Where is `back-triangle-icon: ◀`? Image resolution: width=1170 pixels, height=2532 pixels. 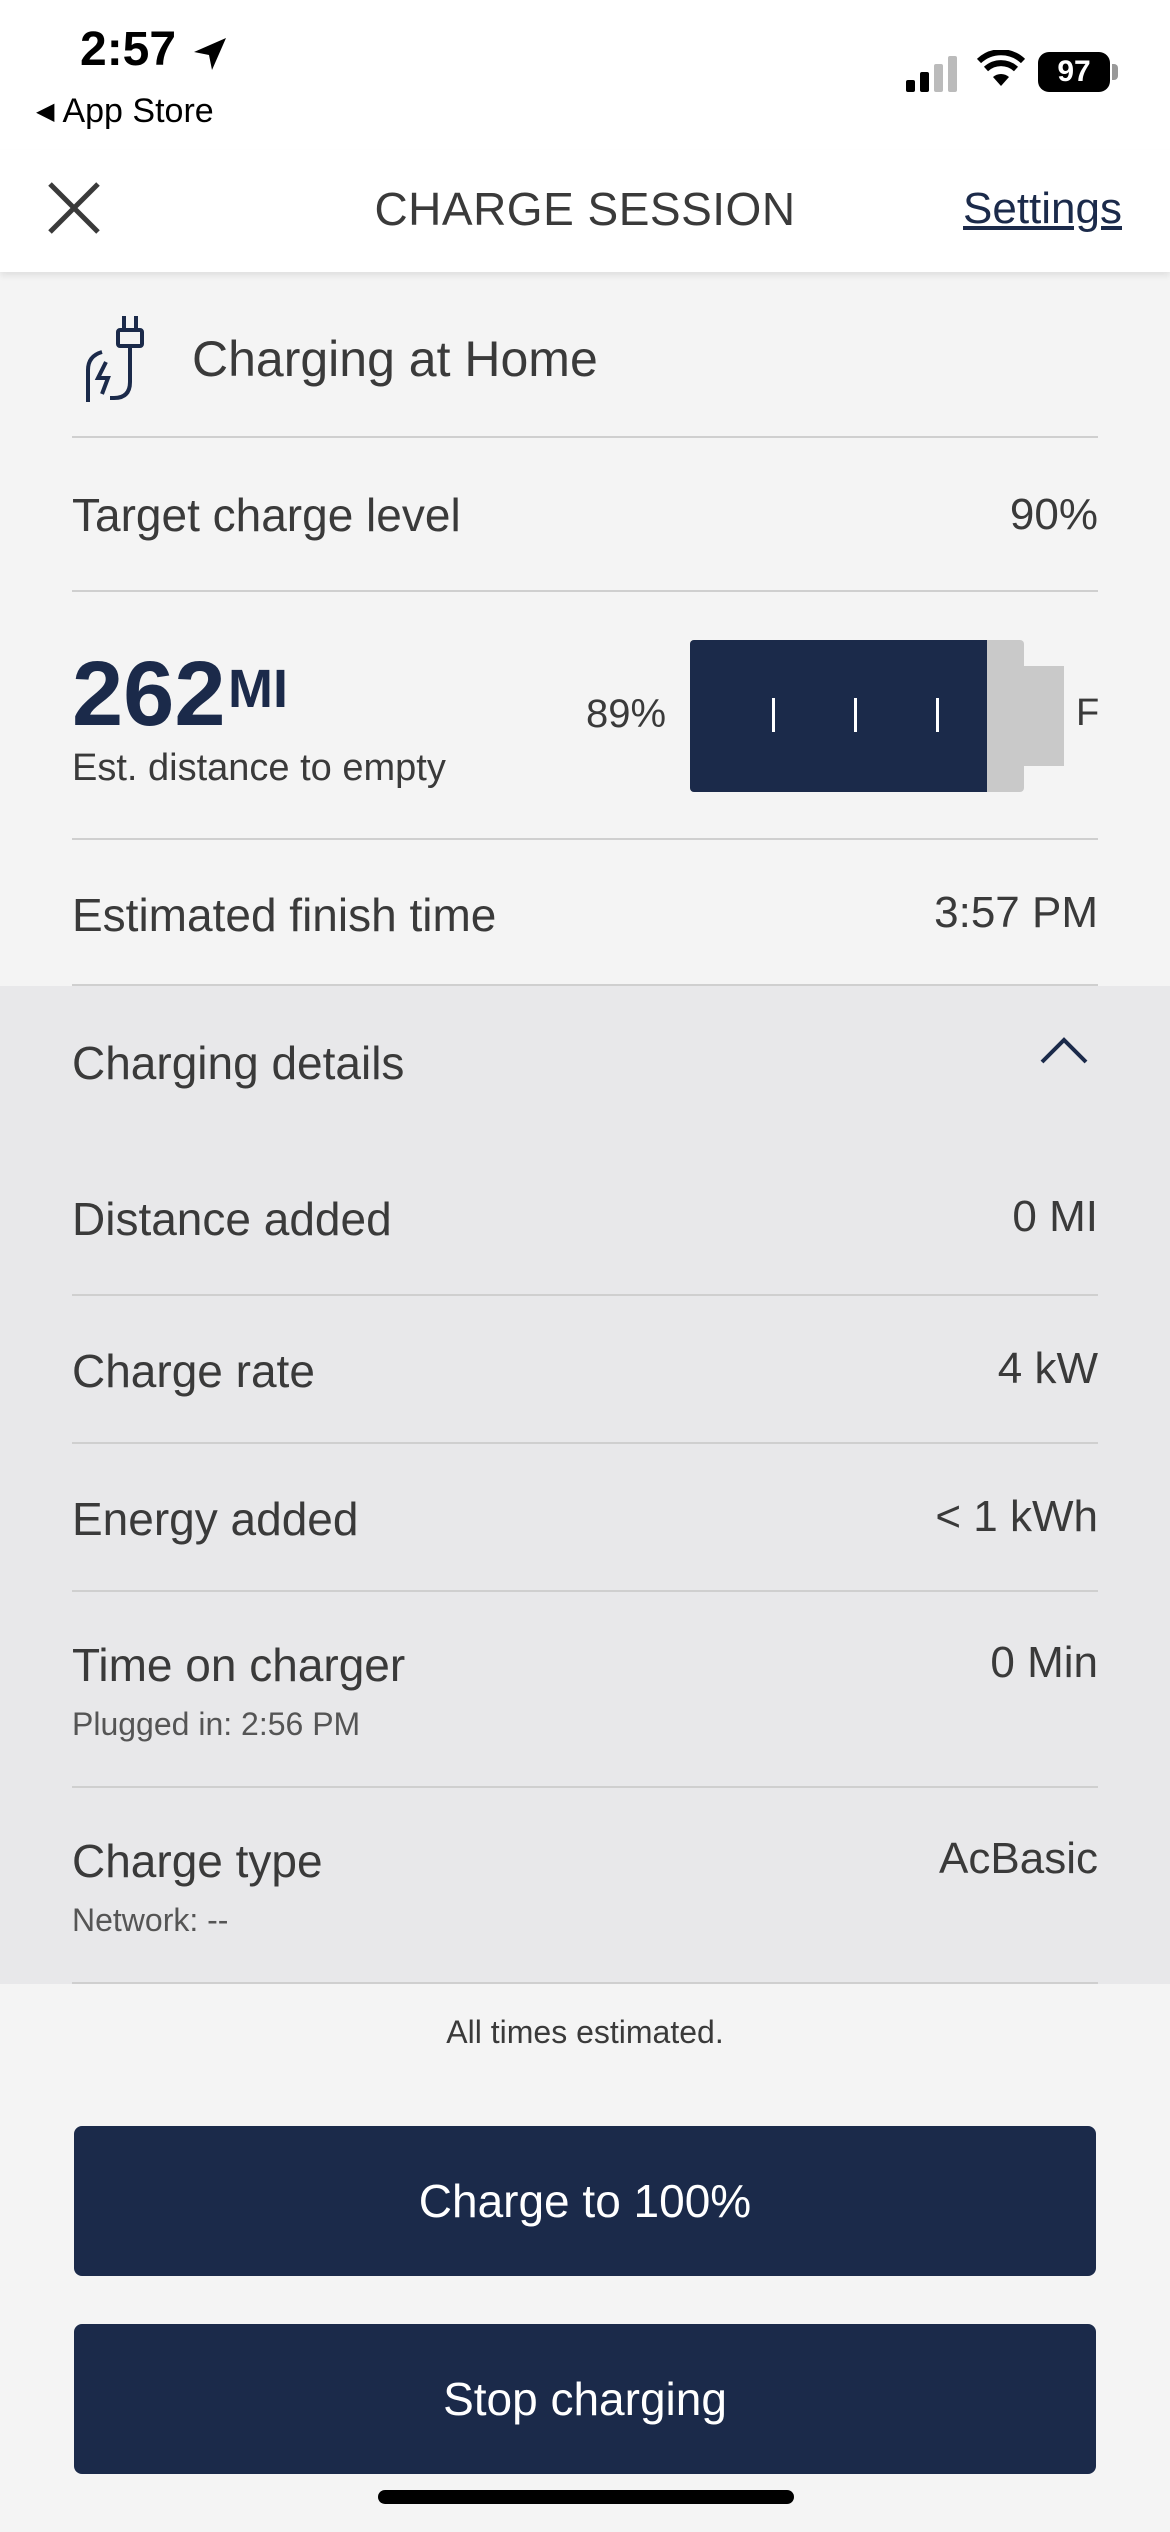 back-triangle-icon: ◀ is located at coordinates (45, 111).